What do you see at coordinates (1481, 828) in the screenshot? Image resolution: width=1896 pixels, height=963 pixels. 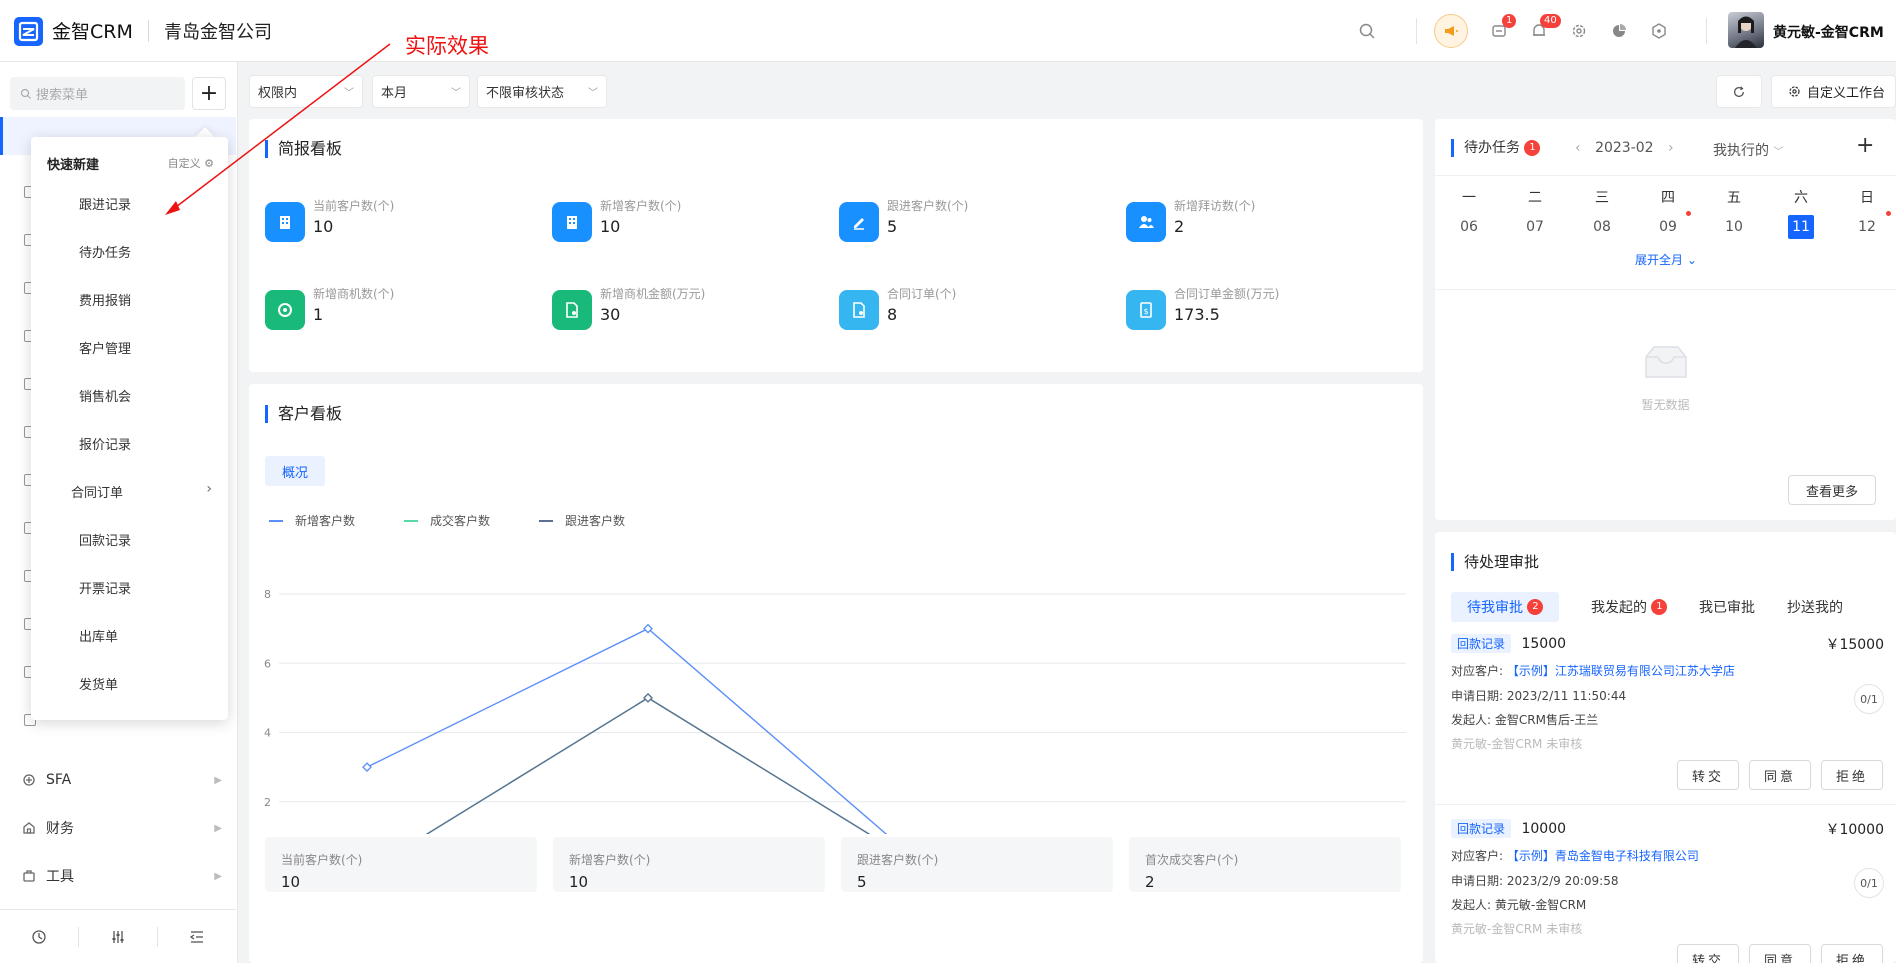 I see `record-type-tag: 回款记录` at bounding box center [1481, 828].